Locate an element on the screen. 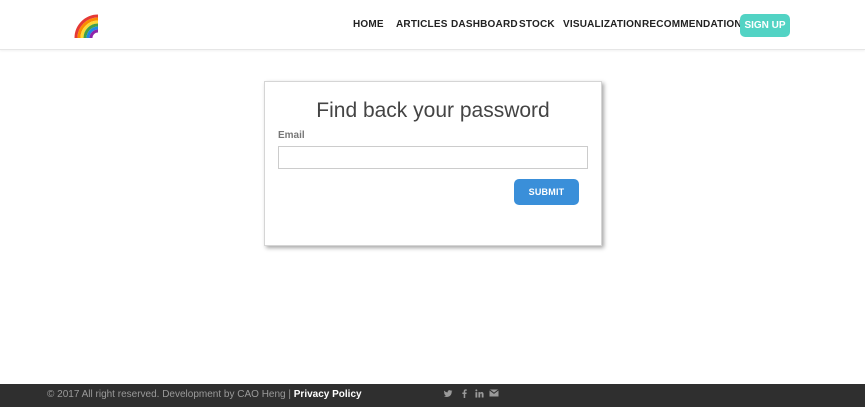 This screenshot has height=407, width=865. nav-visualization: VISUALIZATION is located at coordinates (602, 24).